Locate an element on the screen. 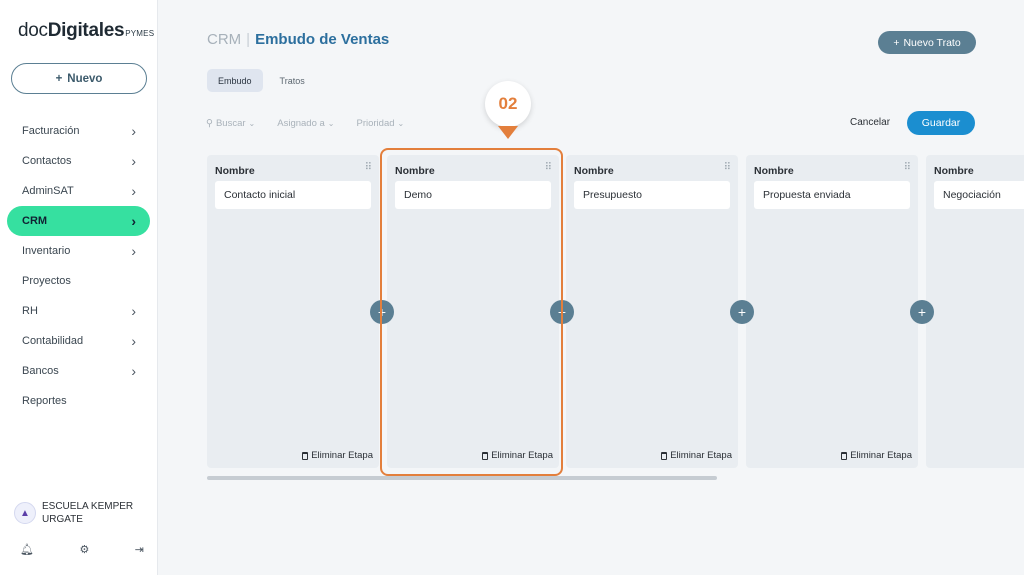 The image size is (1024, 575). logo: docDigitalesPYMES is located at coordinates (86, 31).